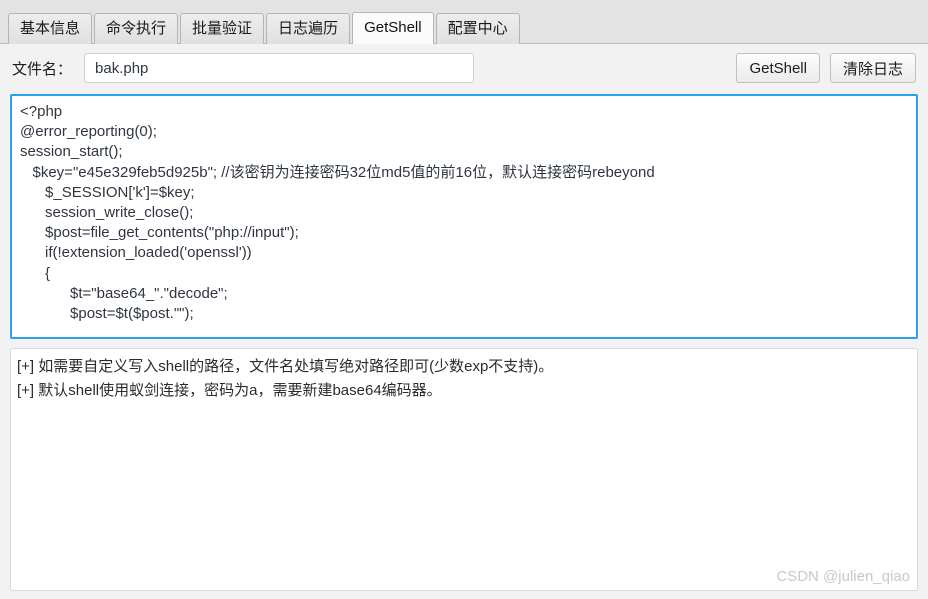 This screenshot has height=599, width=928. I want to click on tab-strip: 基本信息 命令执行 批量验证 日志遍历 GetShell 配置中心, so click(464, 22).